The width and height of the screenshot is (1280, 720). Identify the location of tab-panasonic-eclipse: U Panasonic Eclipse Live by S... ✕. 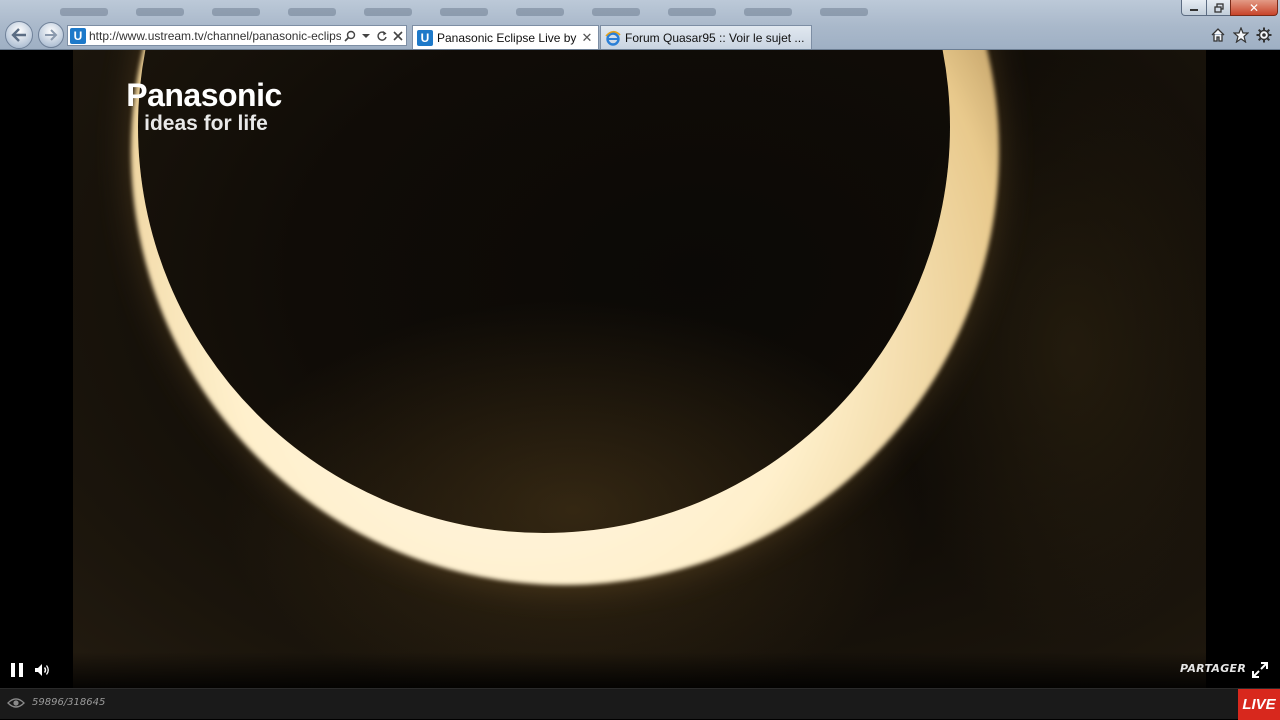
(505, 37).